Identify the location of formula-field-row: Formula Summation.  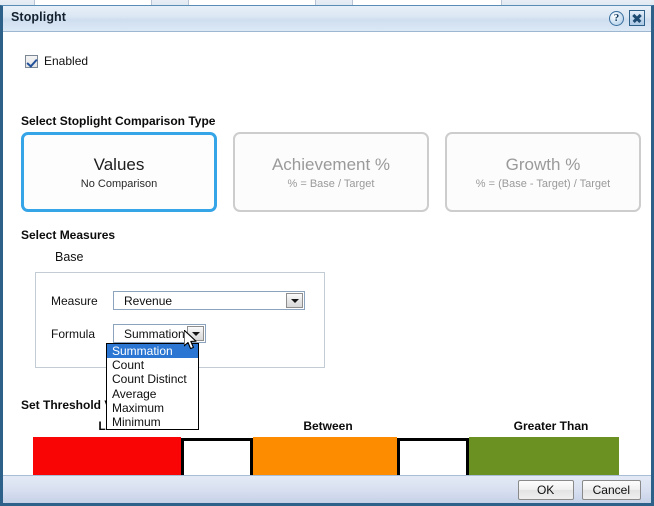
(128, 333).